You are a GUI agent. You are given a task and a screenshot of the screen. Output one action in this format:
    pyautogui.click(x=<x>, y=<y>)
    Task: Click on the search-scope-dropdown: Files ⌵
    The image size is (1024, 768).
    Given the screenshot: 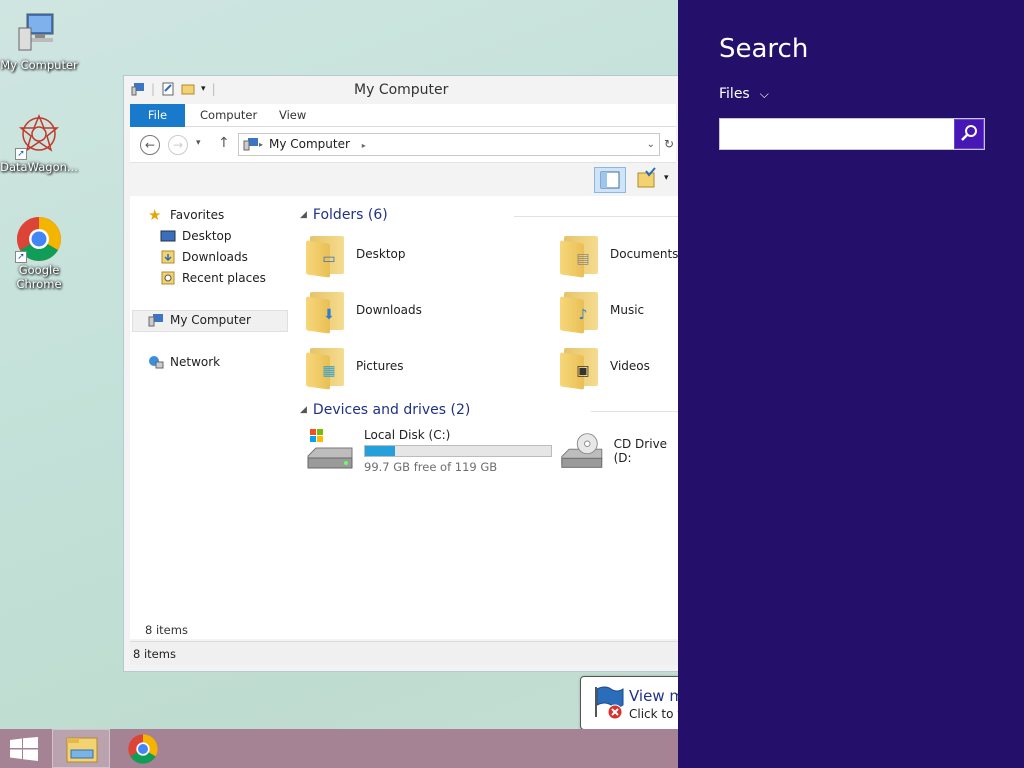 What is the action you would take?
    pyautogui.click(x=744, y=94)
    